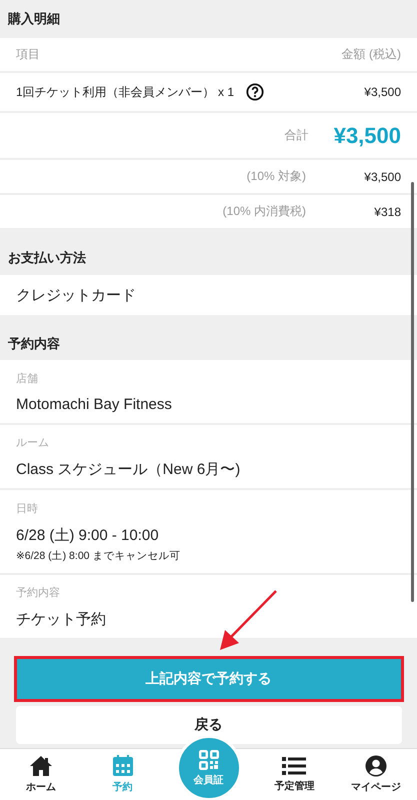 Image resolution: width=417 pixels, height=800 pixels. Describe the element at coordinates (209, 725) in the screenshot. I see `back-button: 戻る` at that location.